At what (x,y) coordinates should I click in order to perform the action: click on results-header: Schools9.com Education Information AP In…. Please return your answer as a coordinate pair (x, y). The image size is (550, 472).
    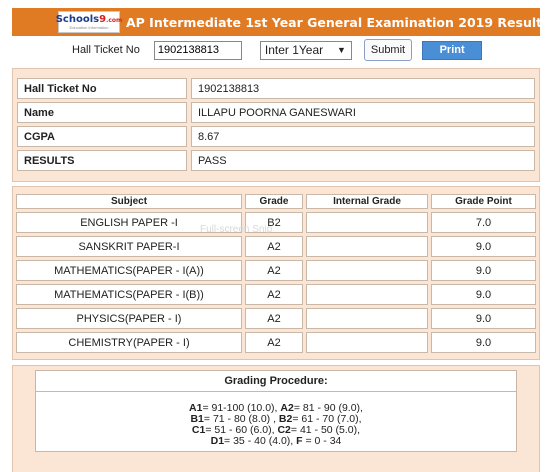
    Looking at the image, I should click on (281, 22).